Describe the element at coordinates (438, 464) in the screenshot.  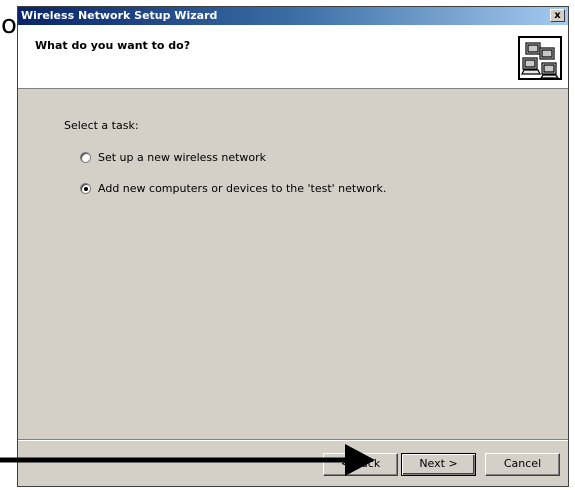
I see `next-button: Next >` at that location.